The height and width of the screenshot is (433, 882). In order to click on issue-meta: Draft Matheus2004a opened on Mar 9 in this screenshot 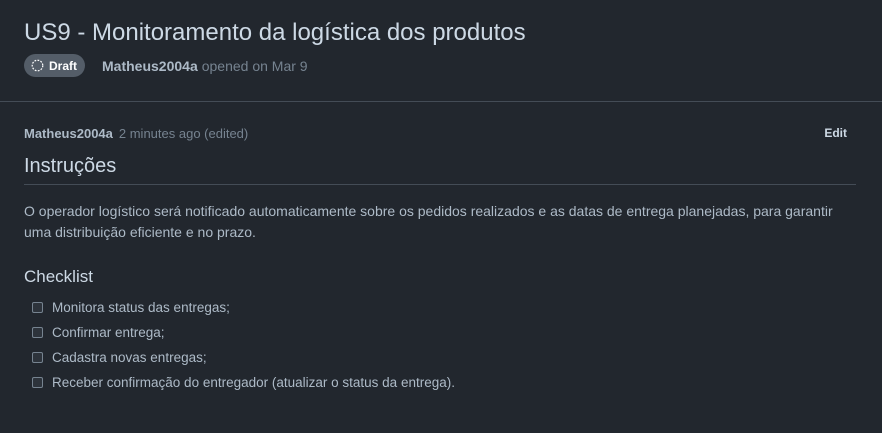, I will do `click(441, 65)`.